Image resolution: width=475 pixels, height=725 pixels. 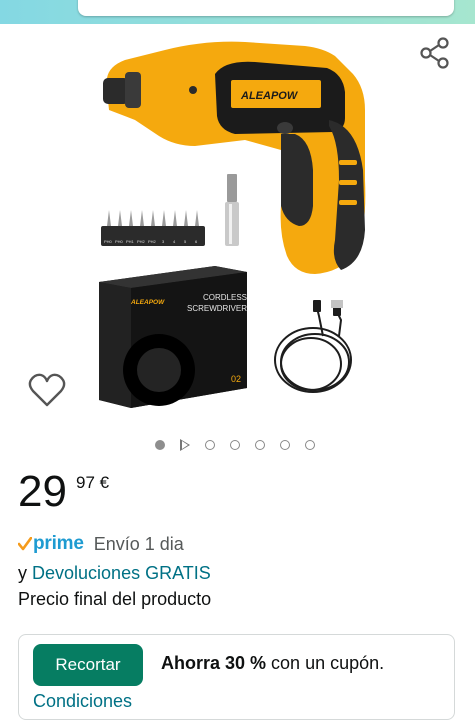 What do you see at coordinates (130, 241) in the screenshot?
I see `svg-text: PH1` at bounding box center [130, 241].